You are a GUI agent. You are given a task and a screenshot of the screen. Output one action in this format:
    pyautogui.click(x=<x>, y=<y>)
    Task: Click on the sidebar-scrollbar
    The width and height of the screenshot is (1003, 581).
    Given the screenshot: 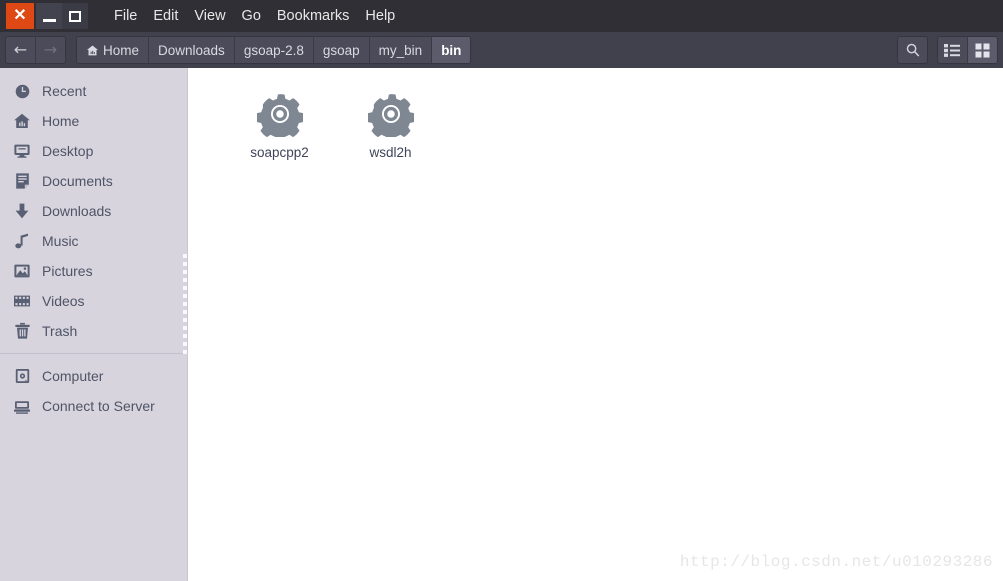 What is the action you would take?
    pyautogui.click(x=185, y=304)
    